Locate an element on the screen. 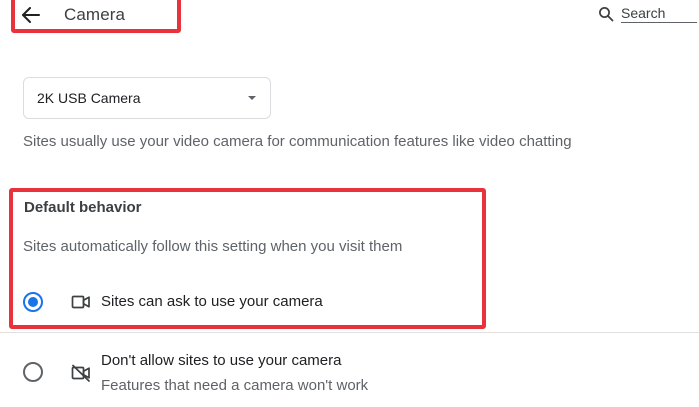 The image size is (699, 407). default-behavior-heading: Default behavior is located at coordinates (83, 207).